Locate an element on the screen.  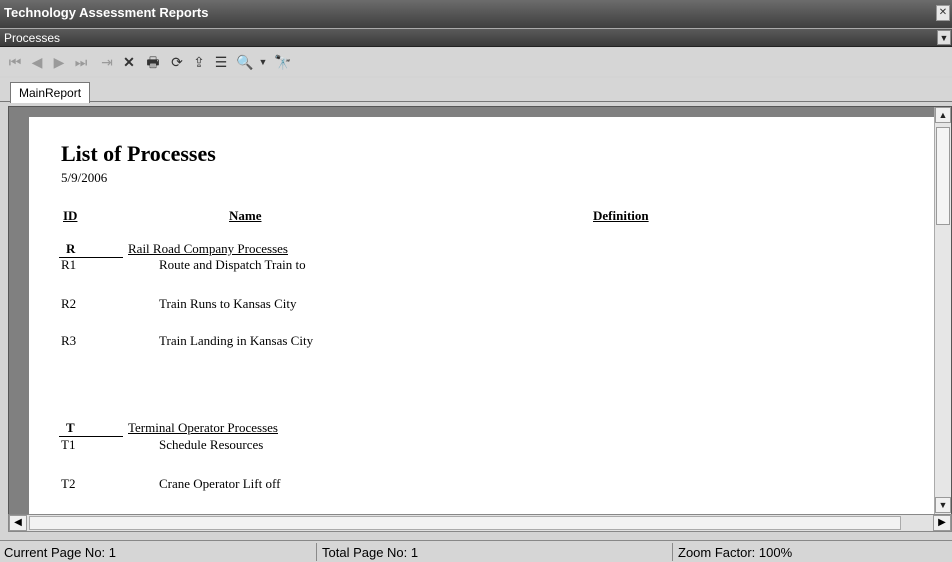
group-code: R is located at coordinates (71, 248).